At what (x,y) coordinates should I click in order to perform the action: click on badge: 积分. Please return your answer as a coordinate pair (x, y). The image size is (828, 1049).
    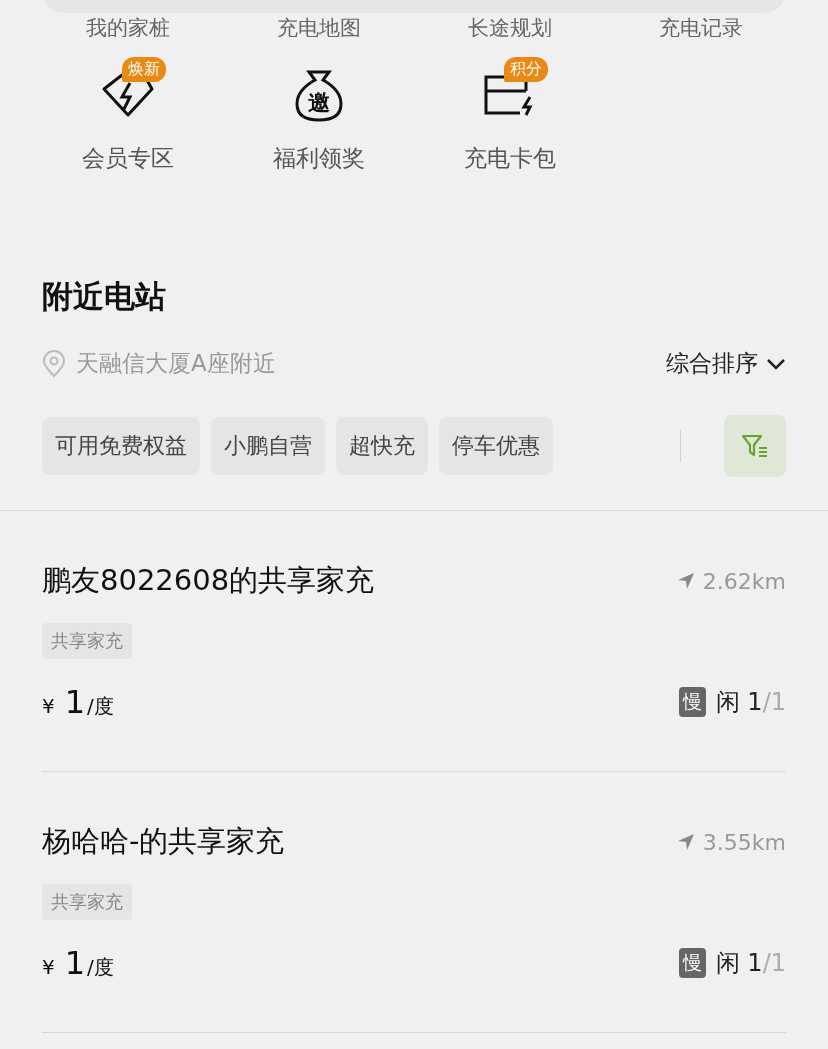
    Looking at the image, I should click on (525, 69).